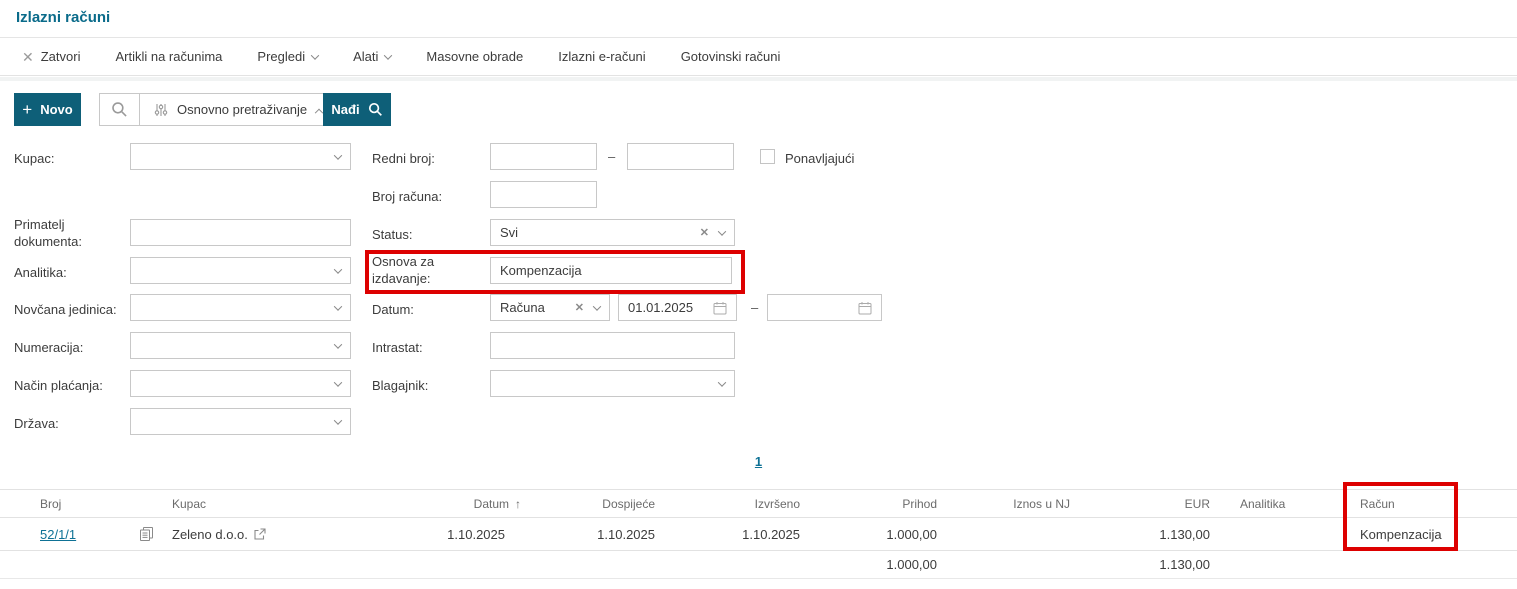 Image resolution: width=1517 pixels, height=589 pixels. I want to click on cell-datum: 1.10.2025, so click(476, 534).